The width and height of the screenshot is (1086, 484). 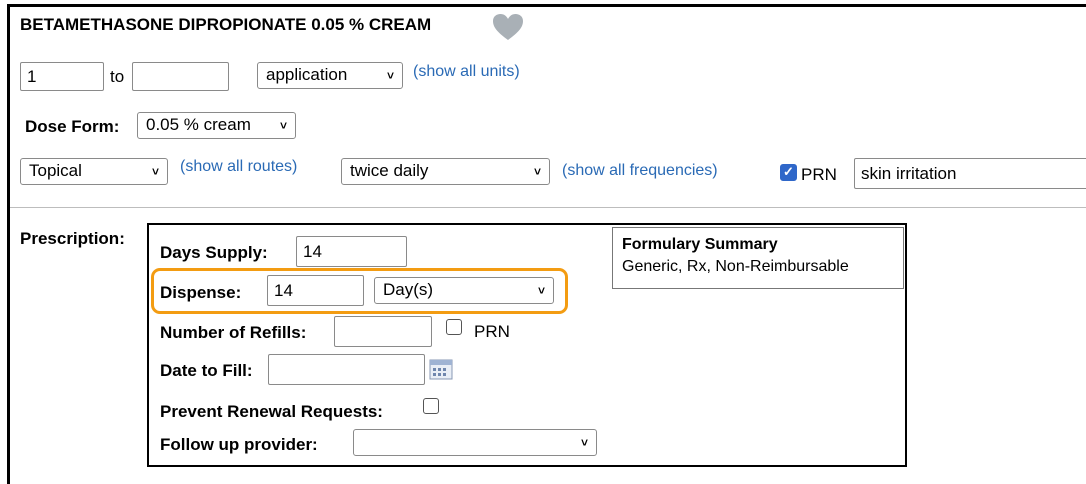 I want to click on calendar-icon, so click(x=441, y=369).